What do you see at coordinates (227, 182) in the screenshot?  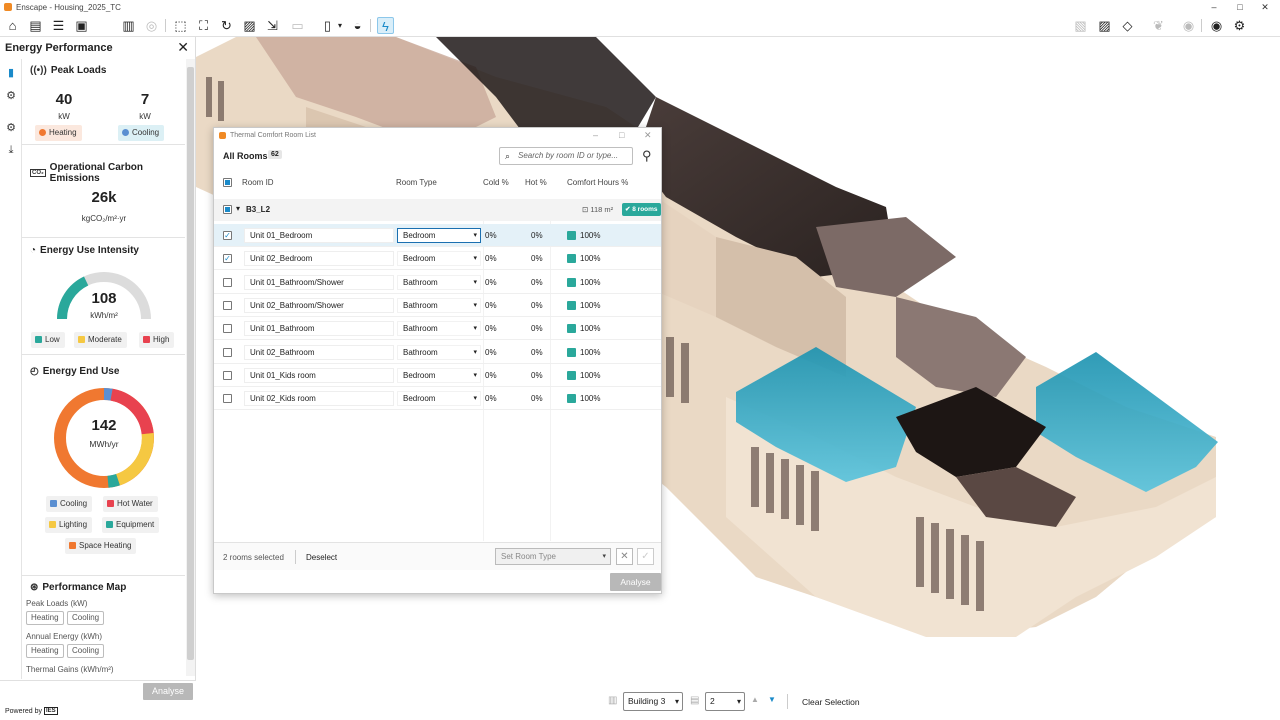 I see `select-all-checkbox` at bounding box center [227, 182].